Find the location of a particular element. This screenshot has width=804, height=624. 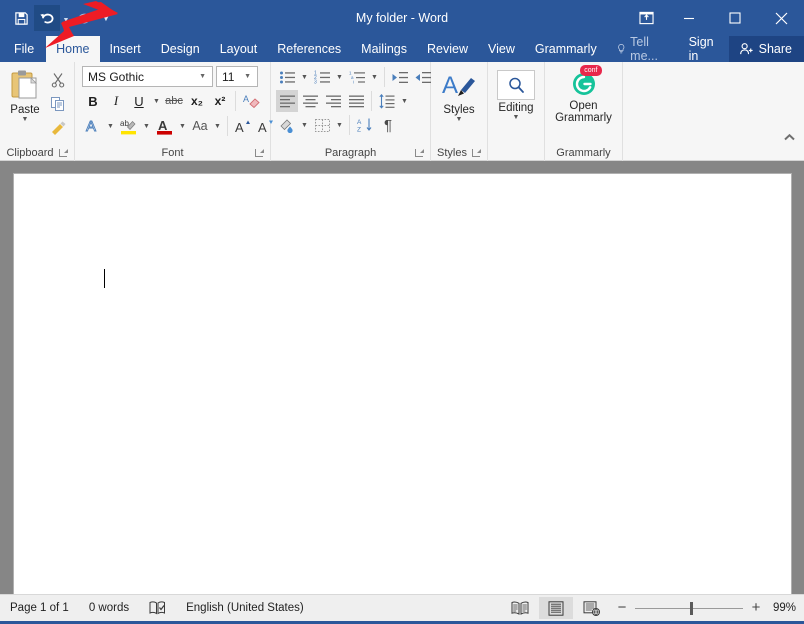

bullets-dropdown-icon: ▼ is located at coordinates (304, 77).